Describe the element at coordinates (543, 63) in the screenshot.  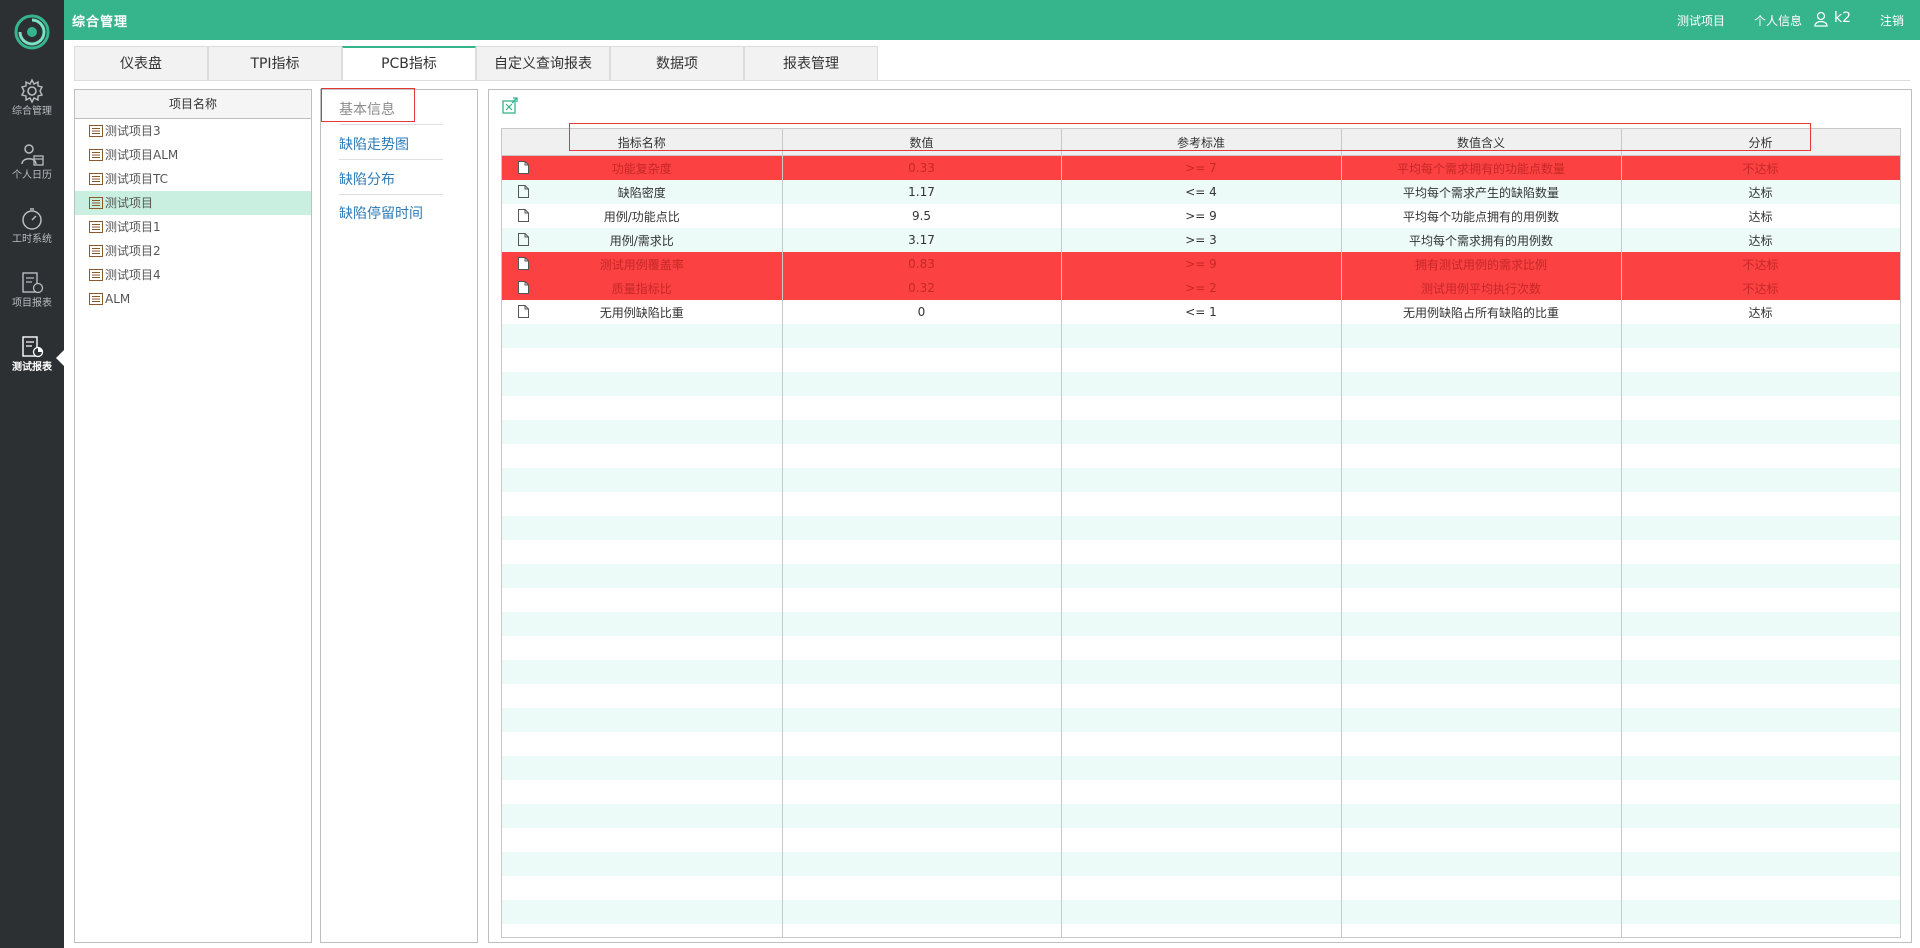
I see `tab-custom-query: 自定义查询报表` at that location.